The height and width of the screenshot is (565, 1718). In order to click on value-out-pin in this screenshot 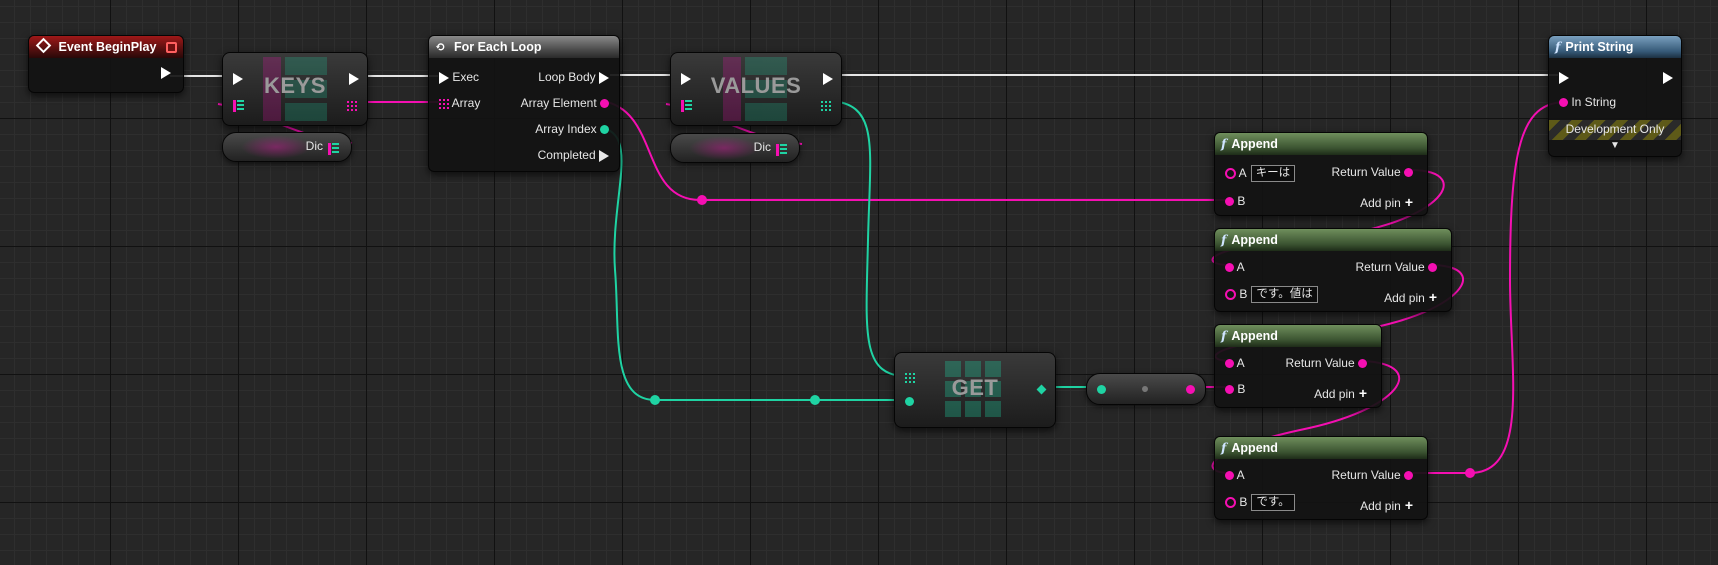, I will do `click(1041, 389)`.